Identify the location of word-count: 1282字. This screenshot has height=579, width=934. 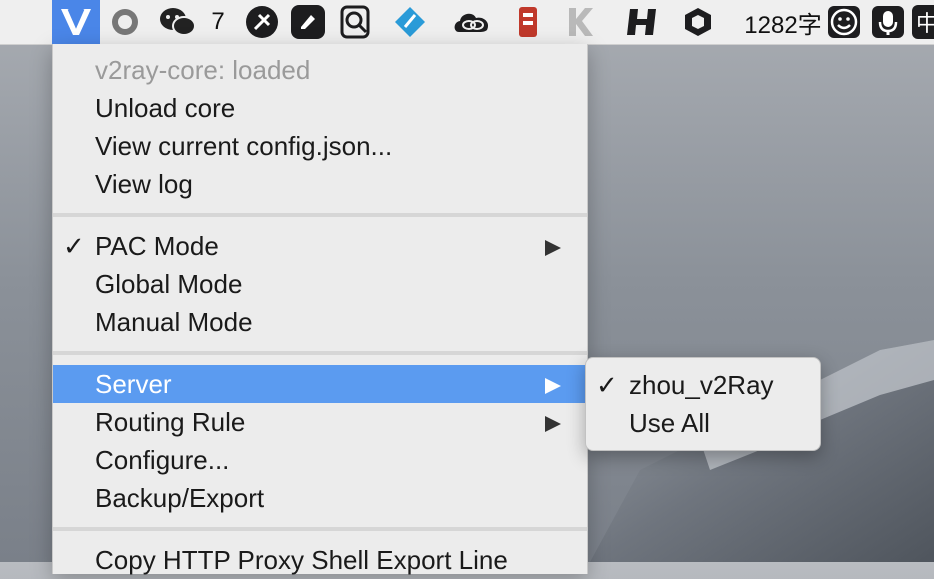
(783, 22).